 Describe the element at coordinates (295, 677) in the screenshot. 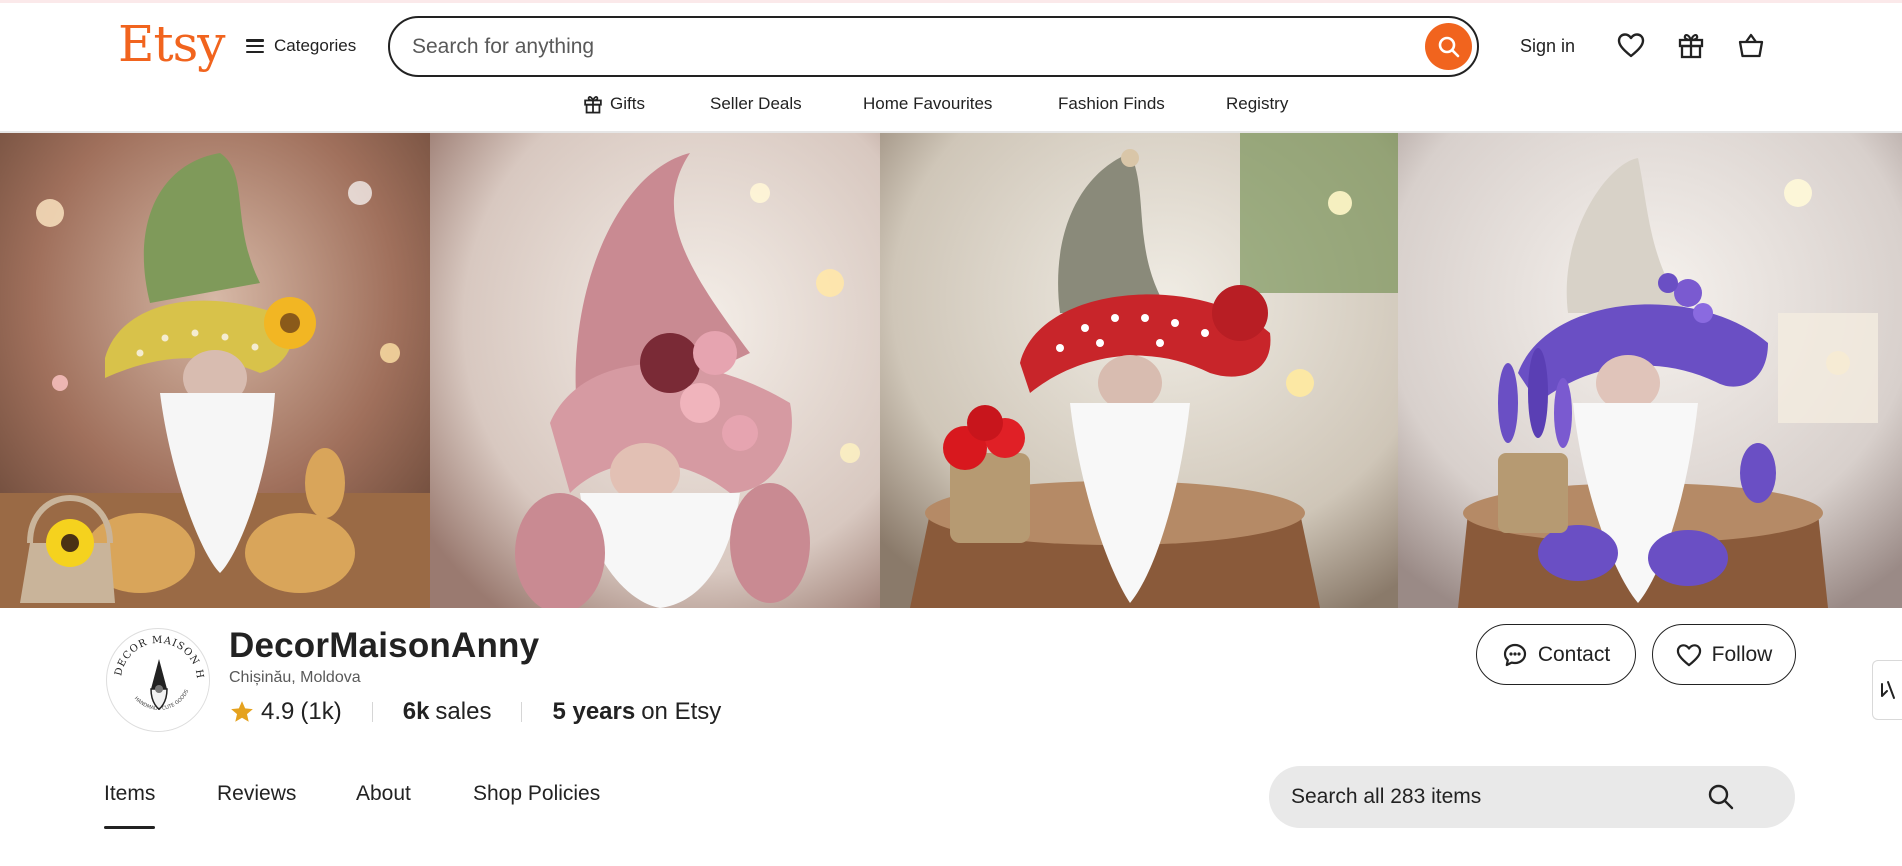

I see `shop-location: Chișinău, Moldova` at that location.